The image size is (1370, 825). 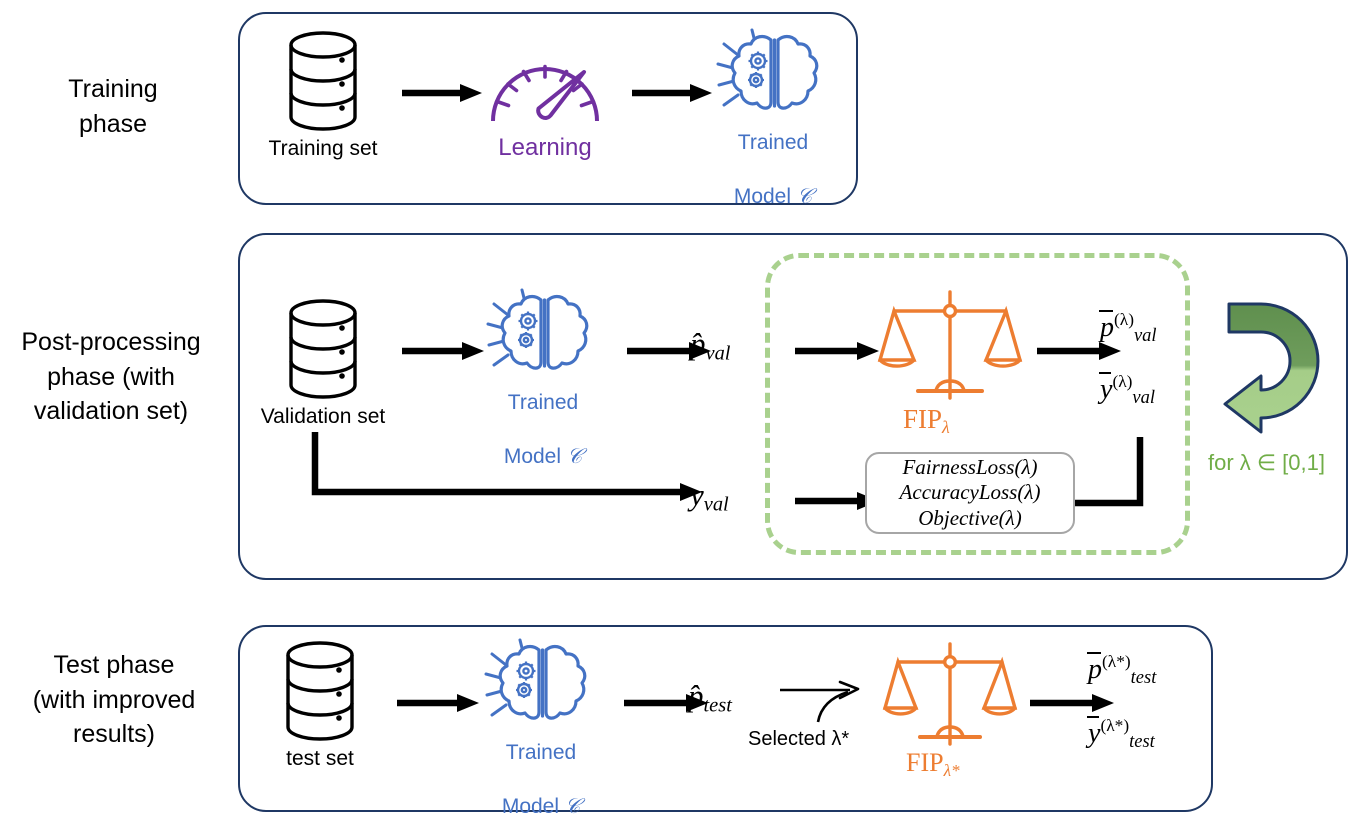 I want to click on y-val-sub: val, so click(x=716, y=504).